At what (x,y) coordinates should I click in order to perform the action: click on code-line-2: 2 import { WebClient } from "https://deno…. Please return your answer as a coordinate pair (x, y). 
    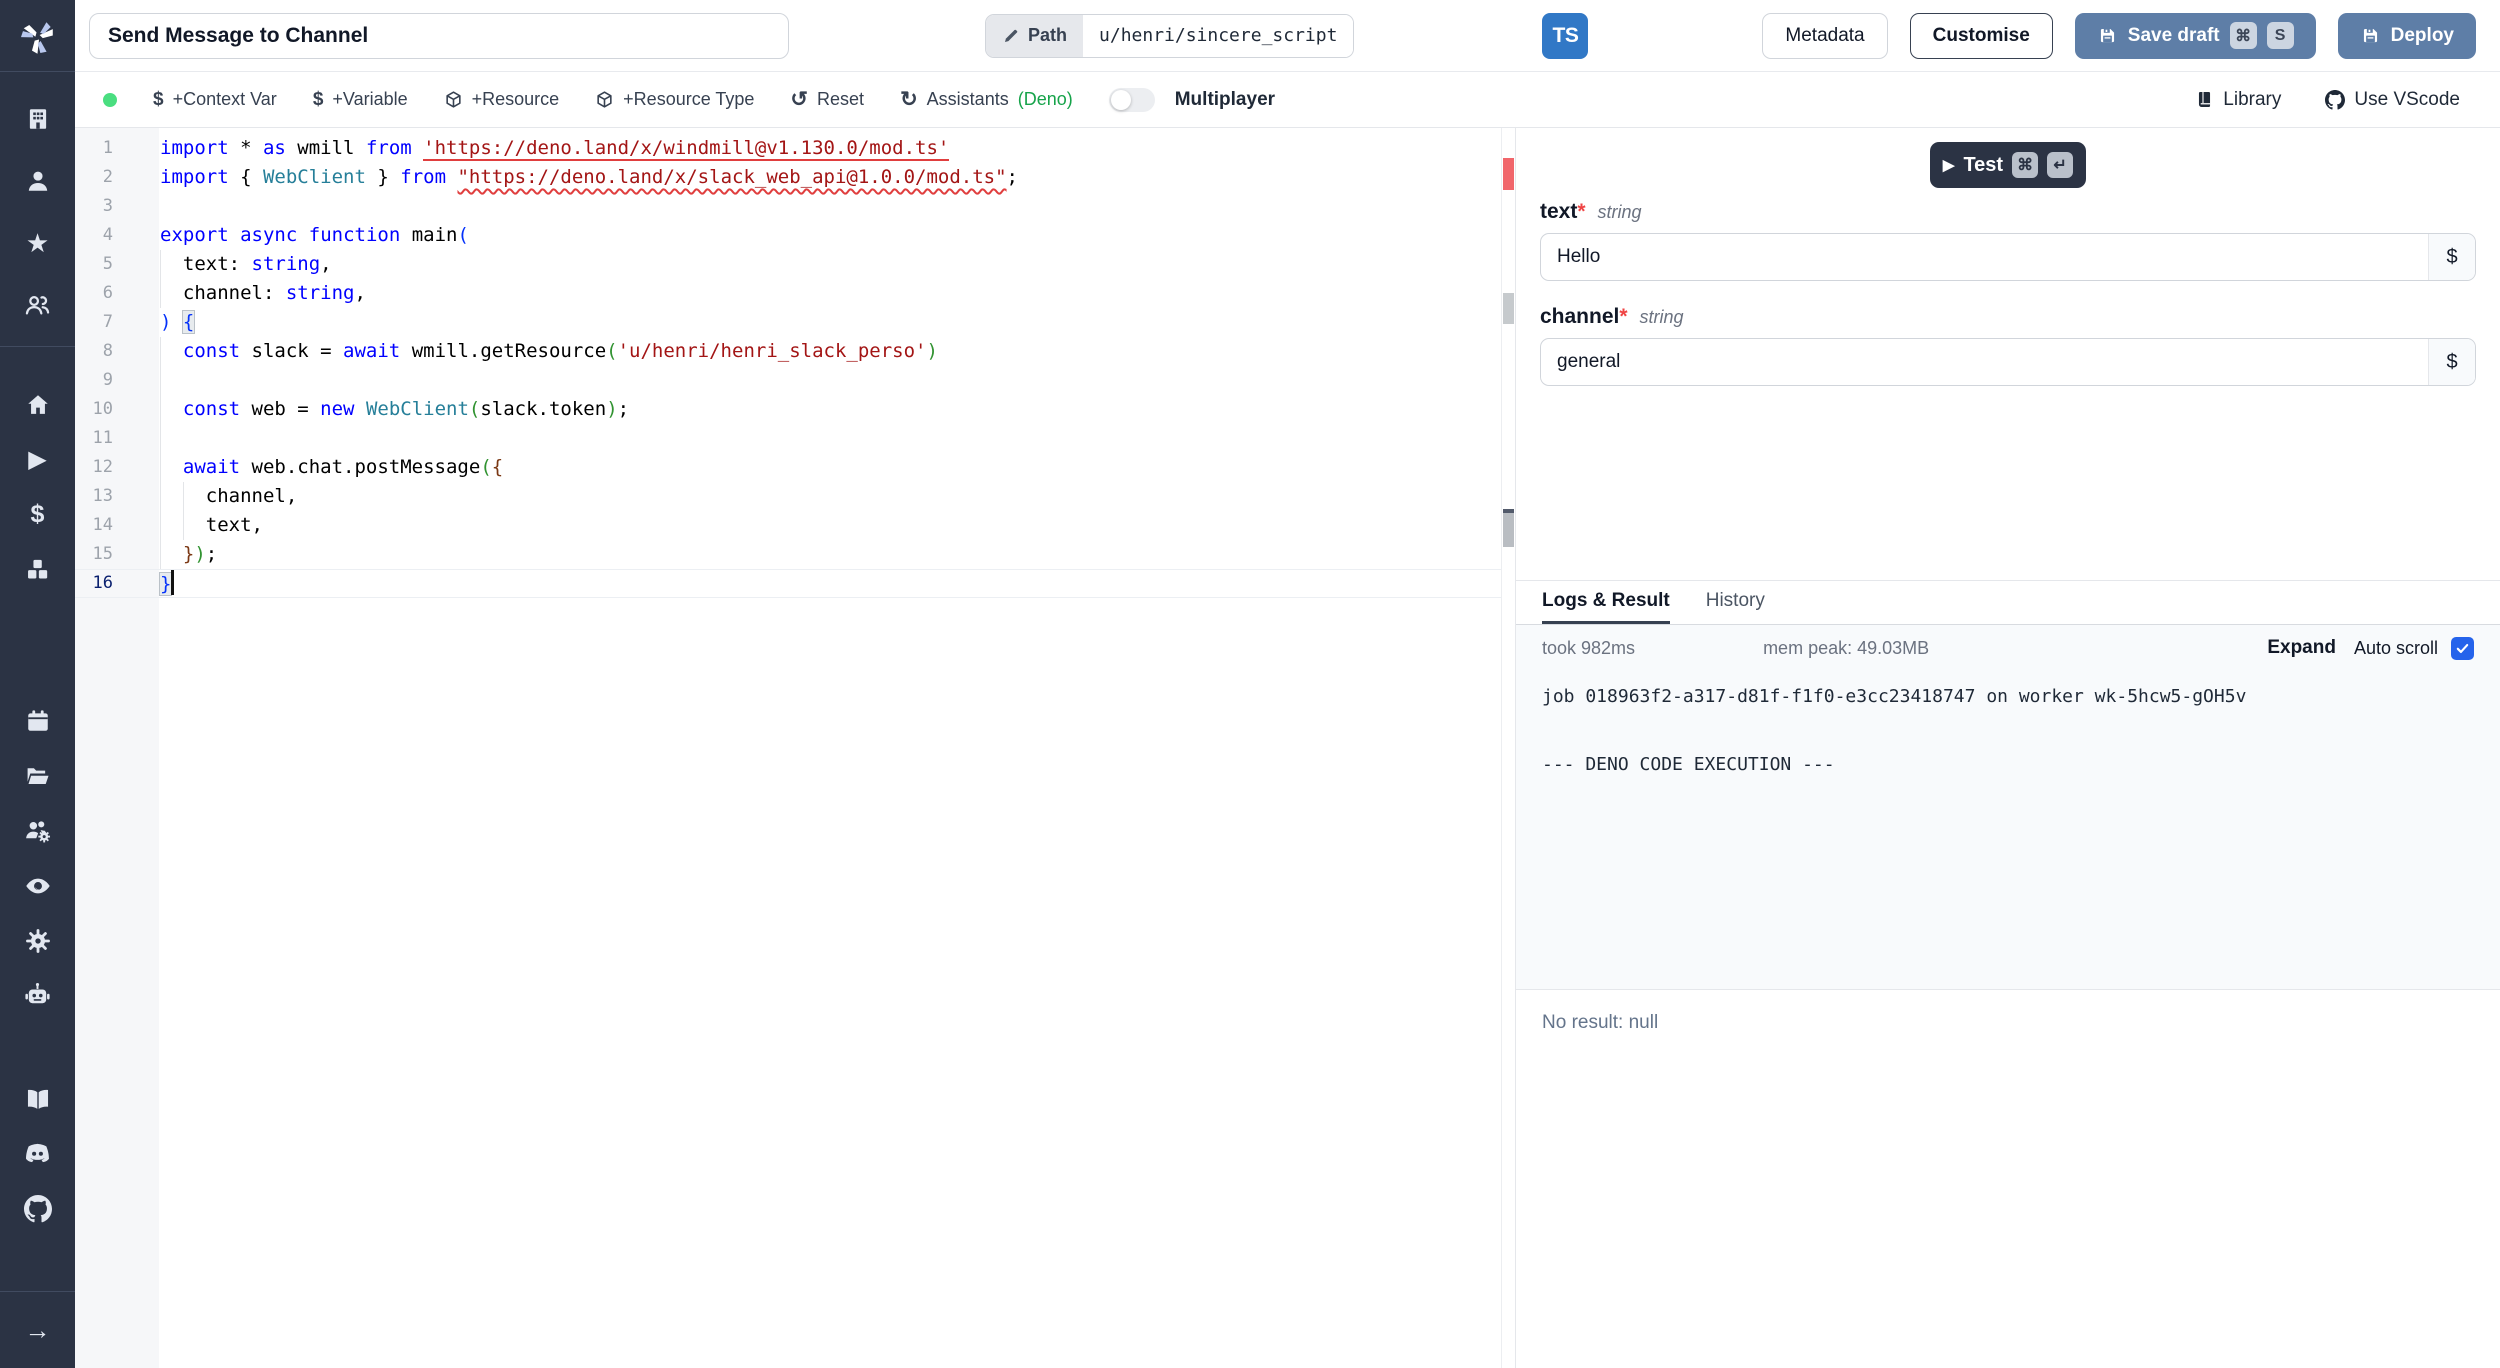
    Looking at the image, I should click on (795, 177).